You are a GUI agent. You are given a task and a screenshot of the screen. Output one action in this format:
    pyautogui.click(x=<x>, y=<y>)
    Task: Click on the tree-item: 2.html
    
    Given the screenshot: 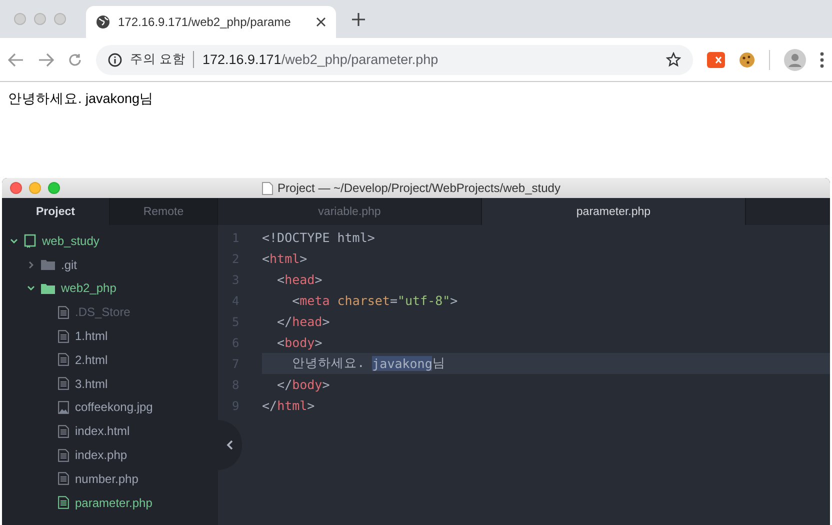 What is the action you would take?
    pyautogui.click(x=91, y=359)
    